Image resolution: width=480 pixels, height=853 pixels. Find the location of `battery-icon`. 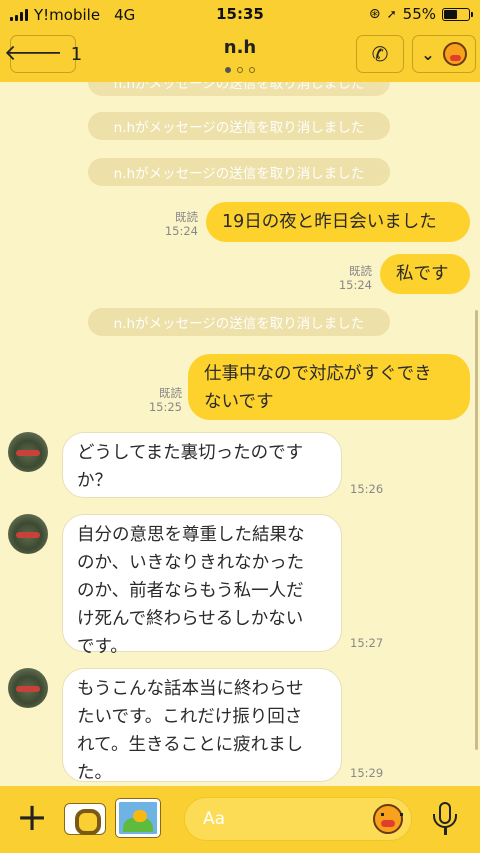

battery-icon is located at coordinates (457, 14).